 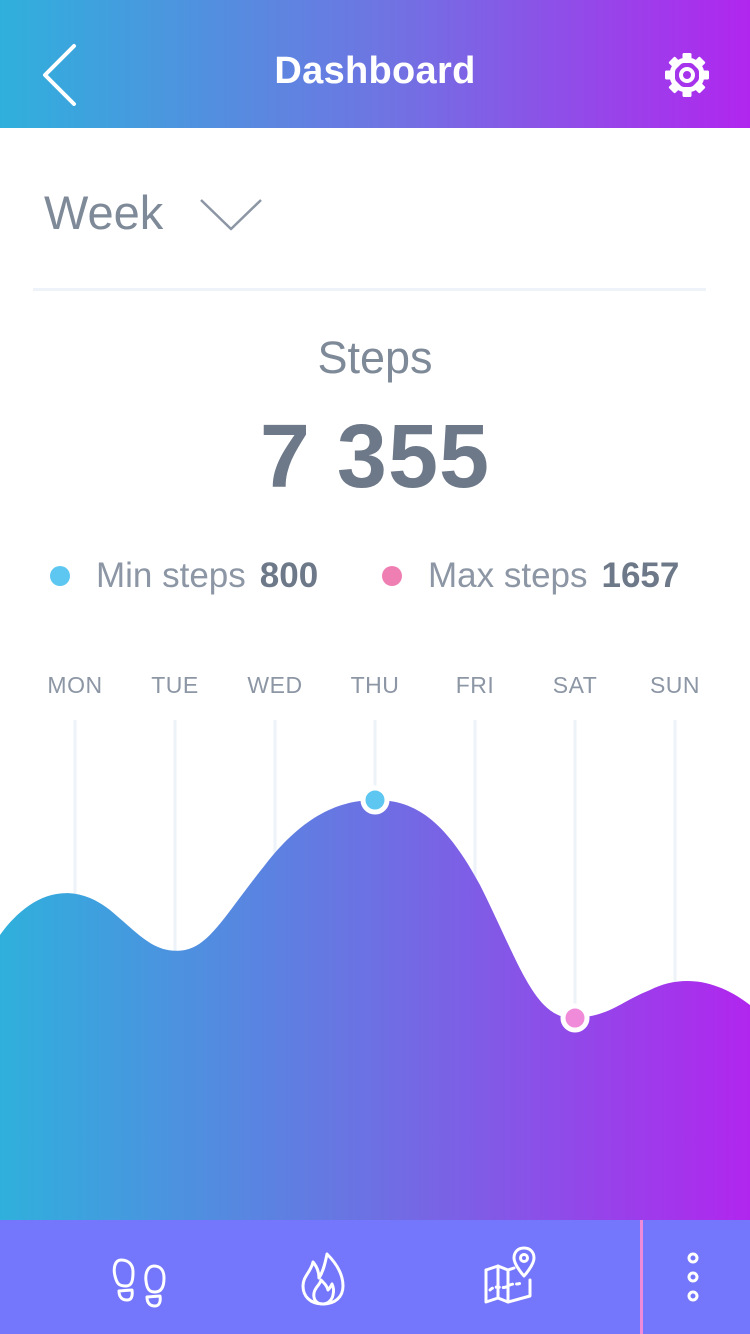 I want to click on nav-map-button, so click(x=508, y=1278).